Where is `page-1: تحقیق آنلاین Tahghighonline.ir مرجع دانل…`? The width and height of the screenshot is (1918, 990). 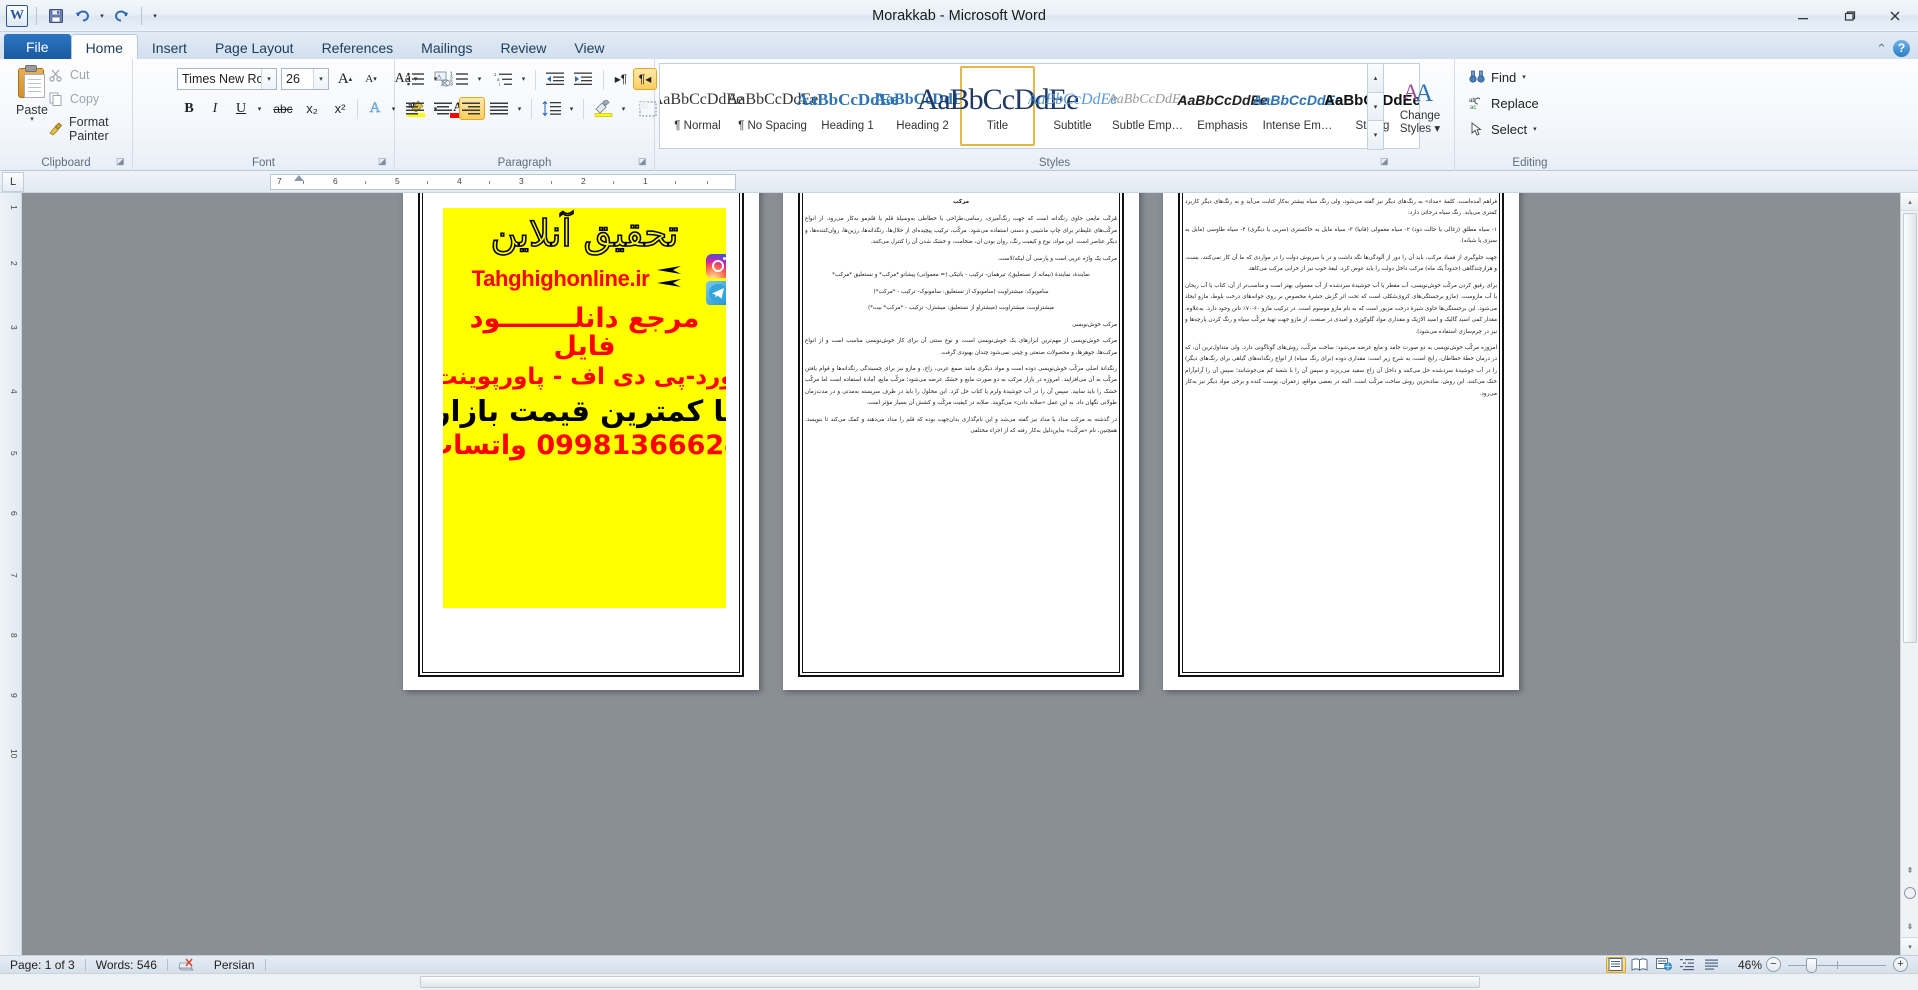 page-1: تحقیق آنلاین Tahghighonline.ir مرجع دانل… is located at coordinates (581, 441).